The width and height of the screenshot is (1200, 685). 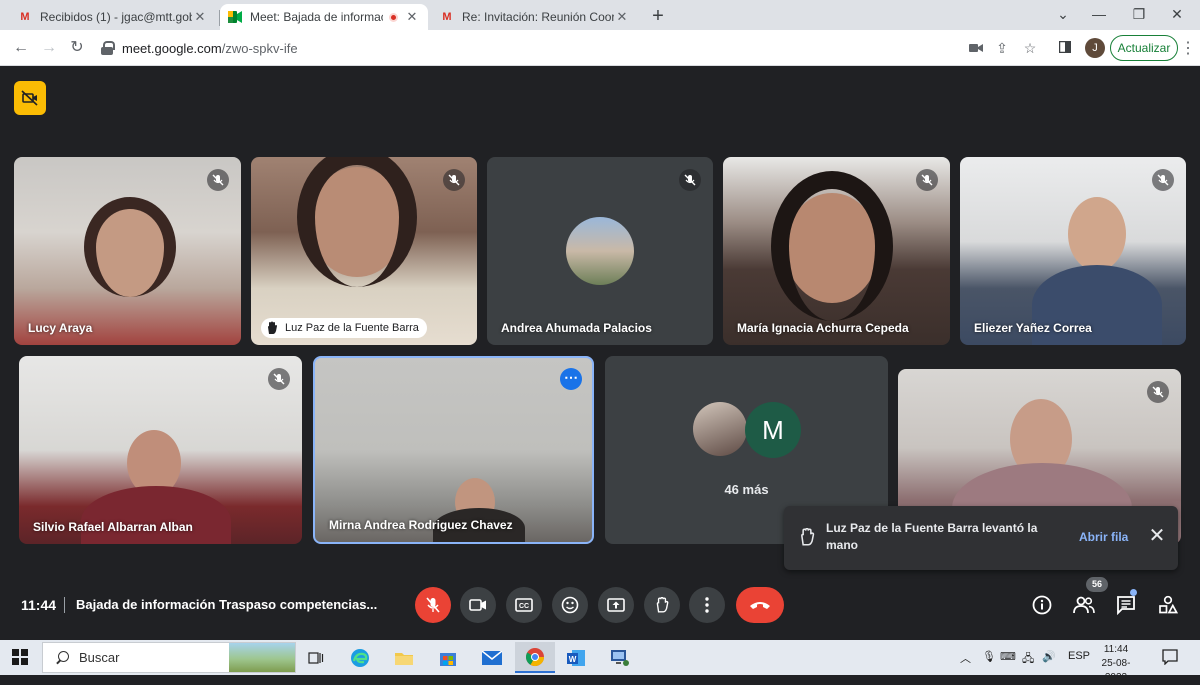 What do you see at coordinates (1079, 656) in the screenshot?
I see `language-indicator: ESP` at bounding box center [1079, 656].